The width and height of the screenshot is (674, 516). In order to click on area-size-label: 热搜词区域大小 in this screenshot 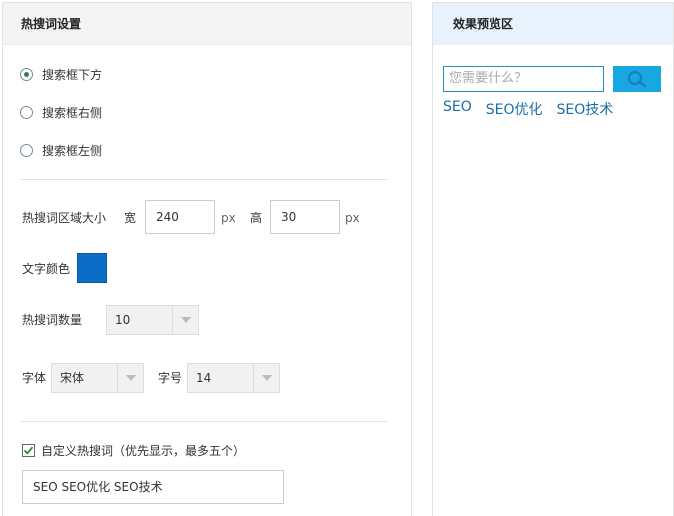, I will do `click(64, 218)`.